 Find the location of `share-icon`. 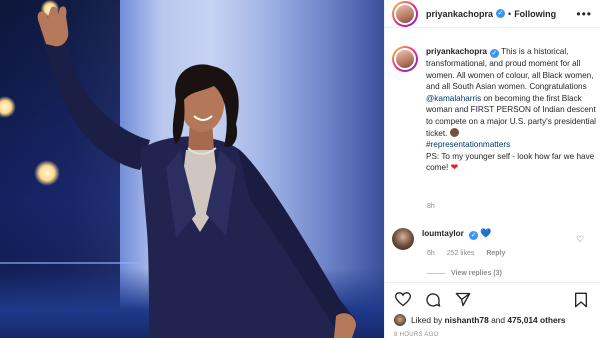

share-icon is located at coordinates (463, 300).